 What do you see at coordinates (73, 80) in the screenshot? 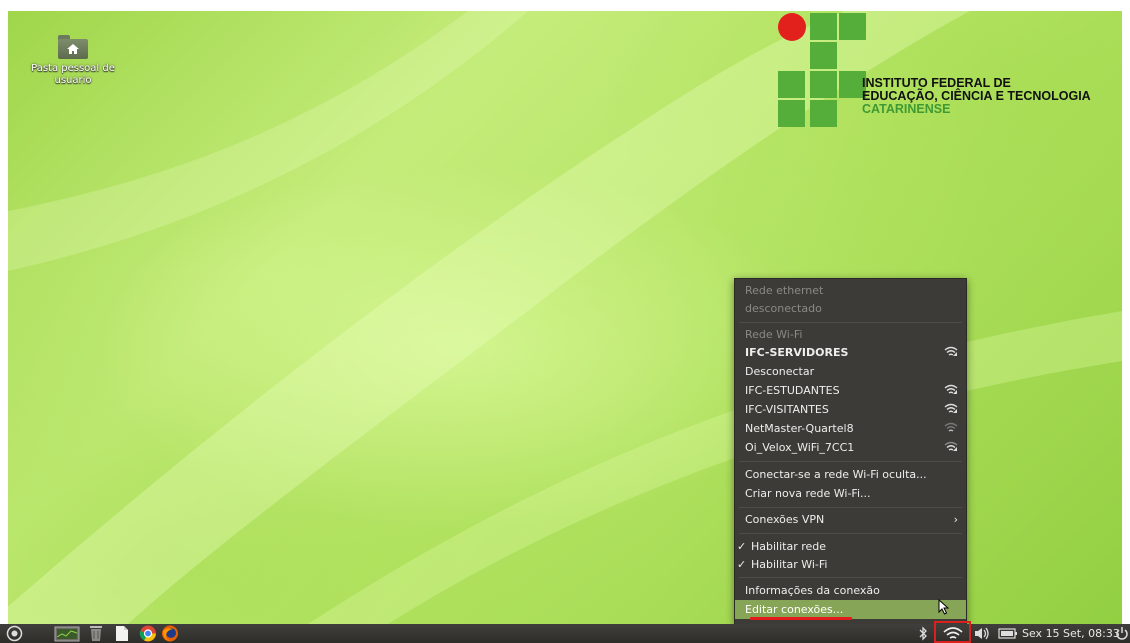
I see `home-folder-label-line2: usuario` at bounding box center [73, 80].